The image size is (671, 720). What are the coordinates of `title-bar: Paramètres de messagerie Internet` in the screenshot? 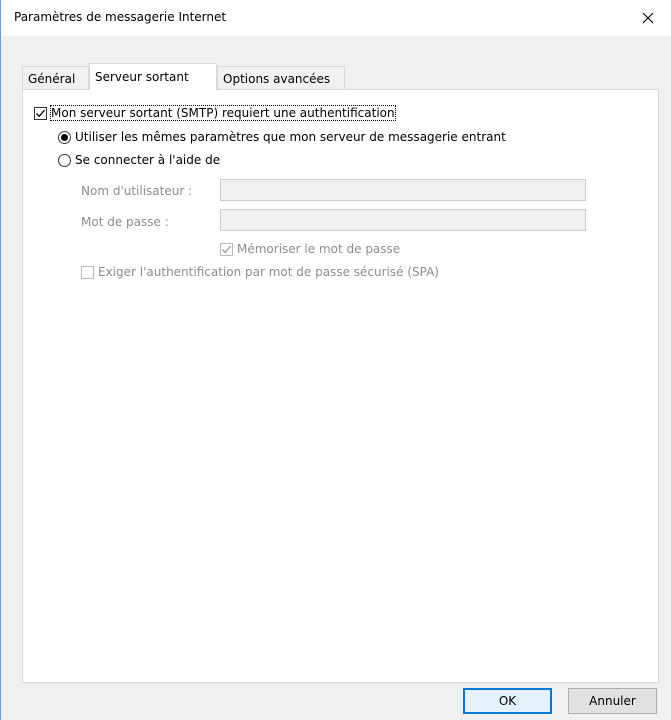 It's located at (336, 18).